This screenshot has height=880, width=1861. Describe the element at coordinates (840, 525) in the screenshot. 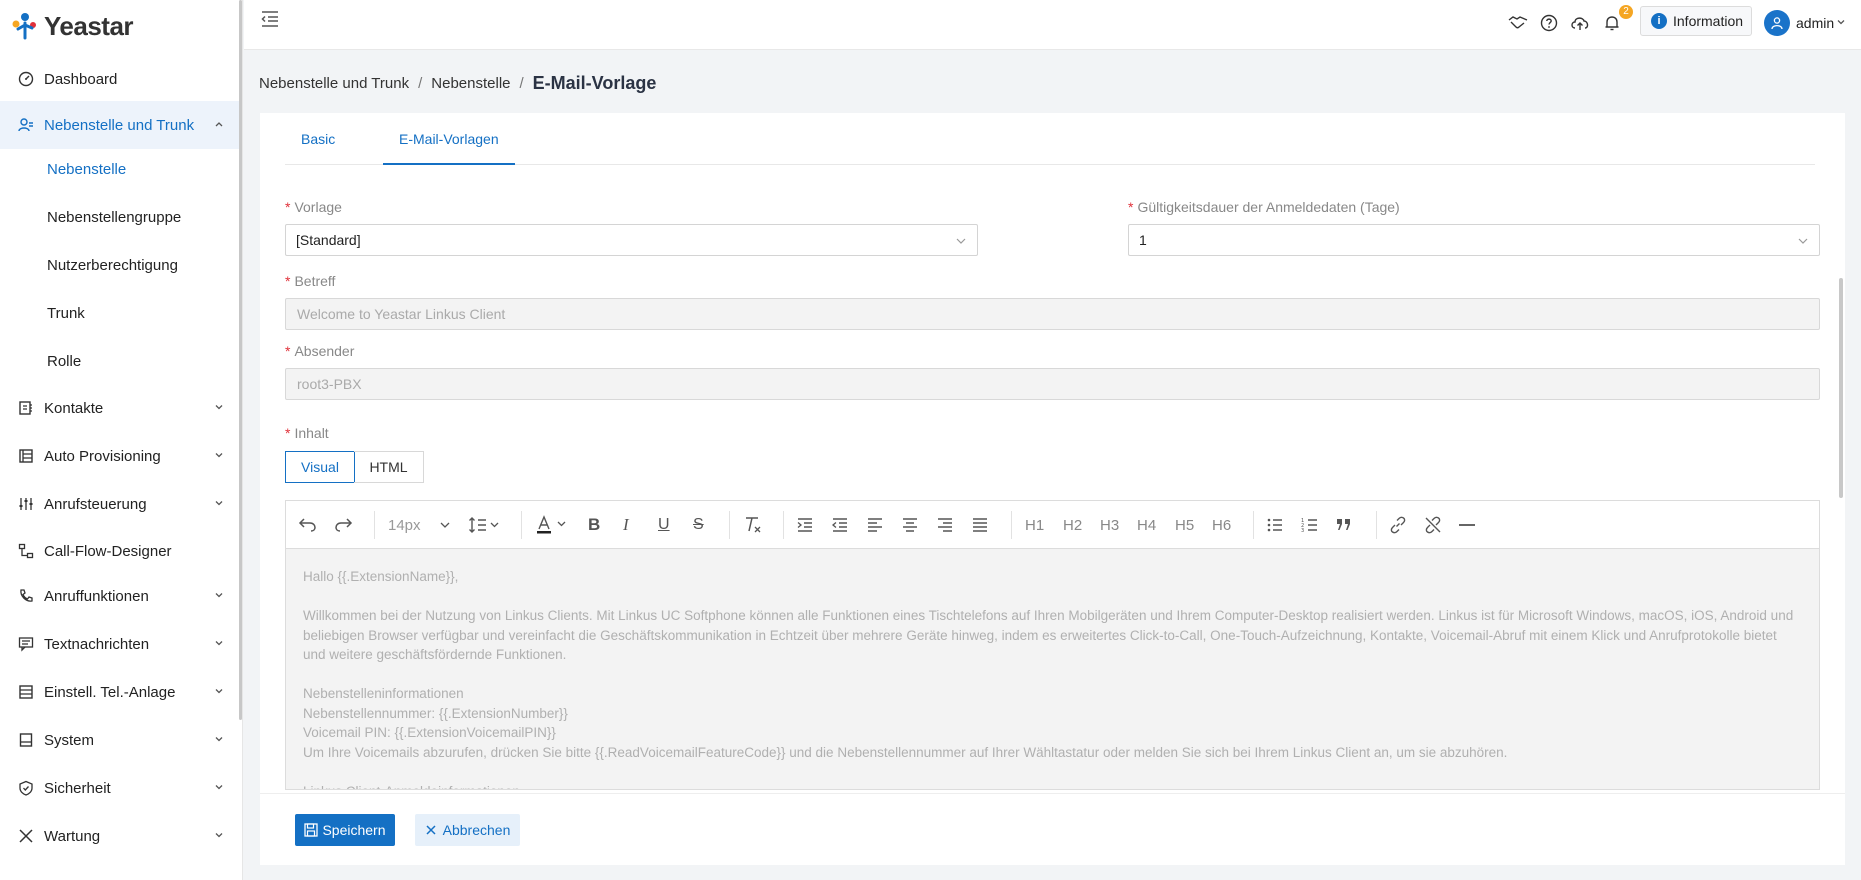

I see `outdent-icon` at that location.